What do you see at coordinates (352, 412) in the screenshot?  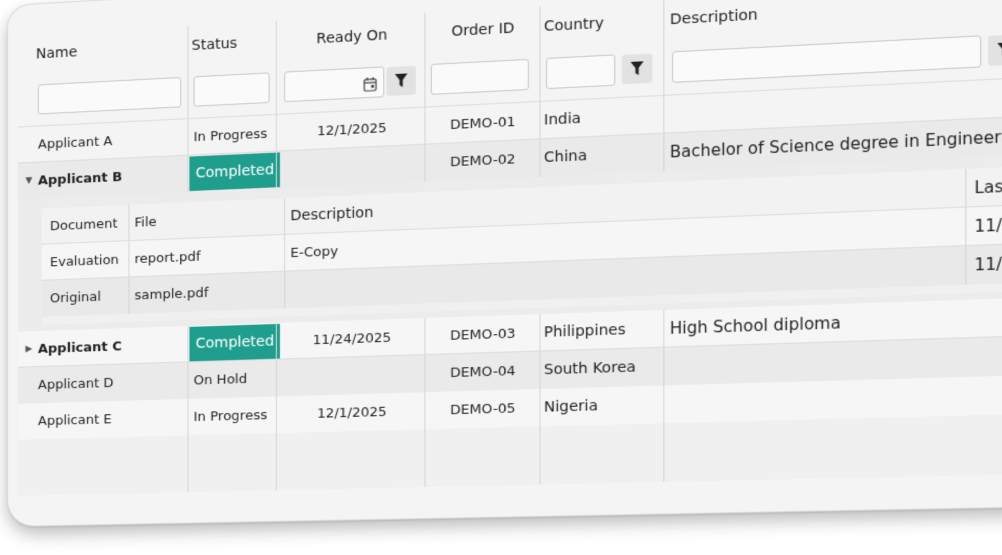 I see `cell-ready-on: 12/1/2025` at bounding box center [352, 412].